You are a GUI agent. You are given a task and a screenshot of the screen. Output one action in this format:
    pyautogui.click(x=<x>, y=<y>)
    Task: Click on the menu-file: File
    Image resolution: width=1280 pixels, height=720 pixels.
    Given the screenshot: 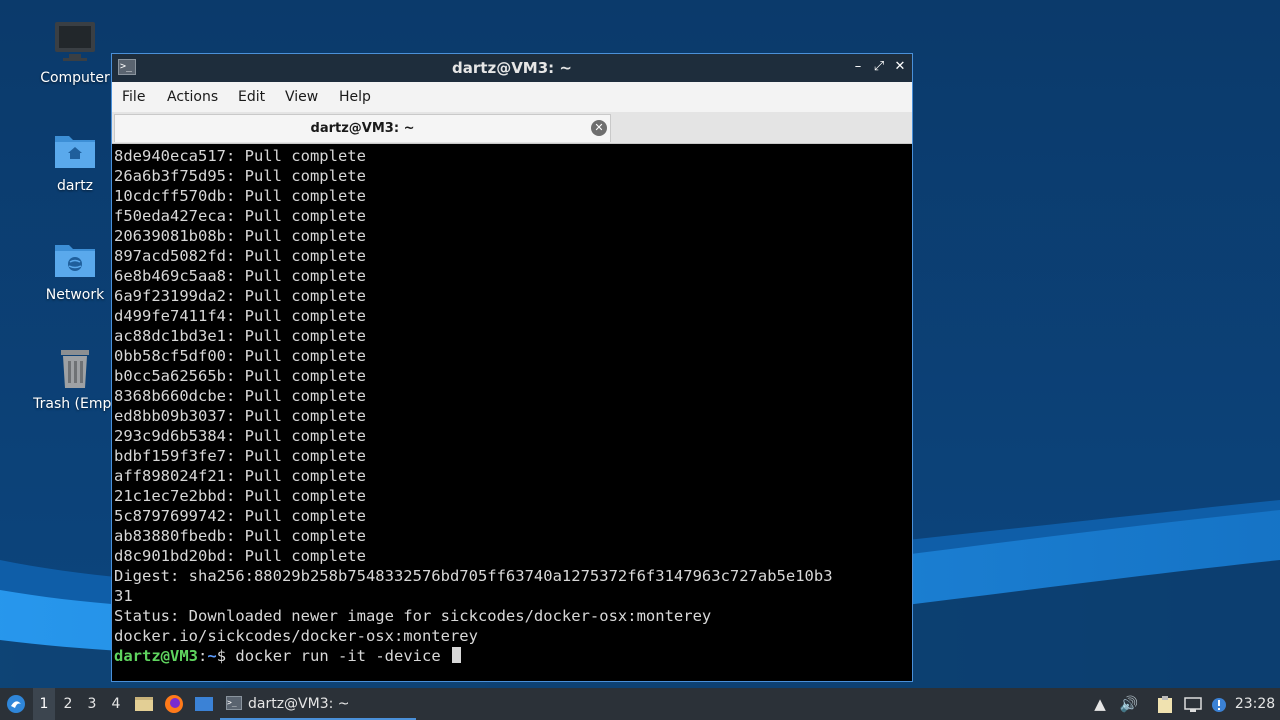 What is the action you would take?
    pyautogui.click(x=133, y=97)
    